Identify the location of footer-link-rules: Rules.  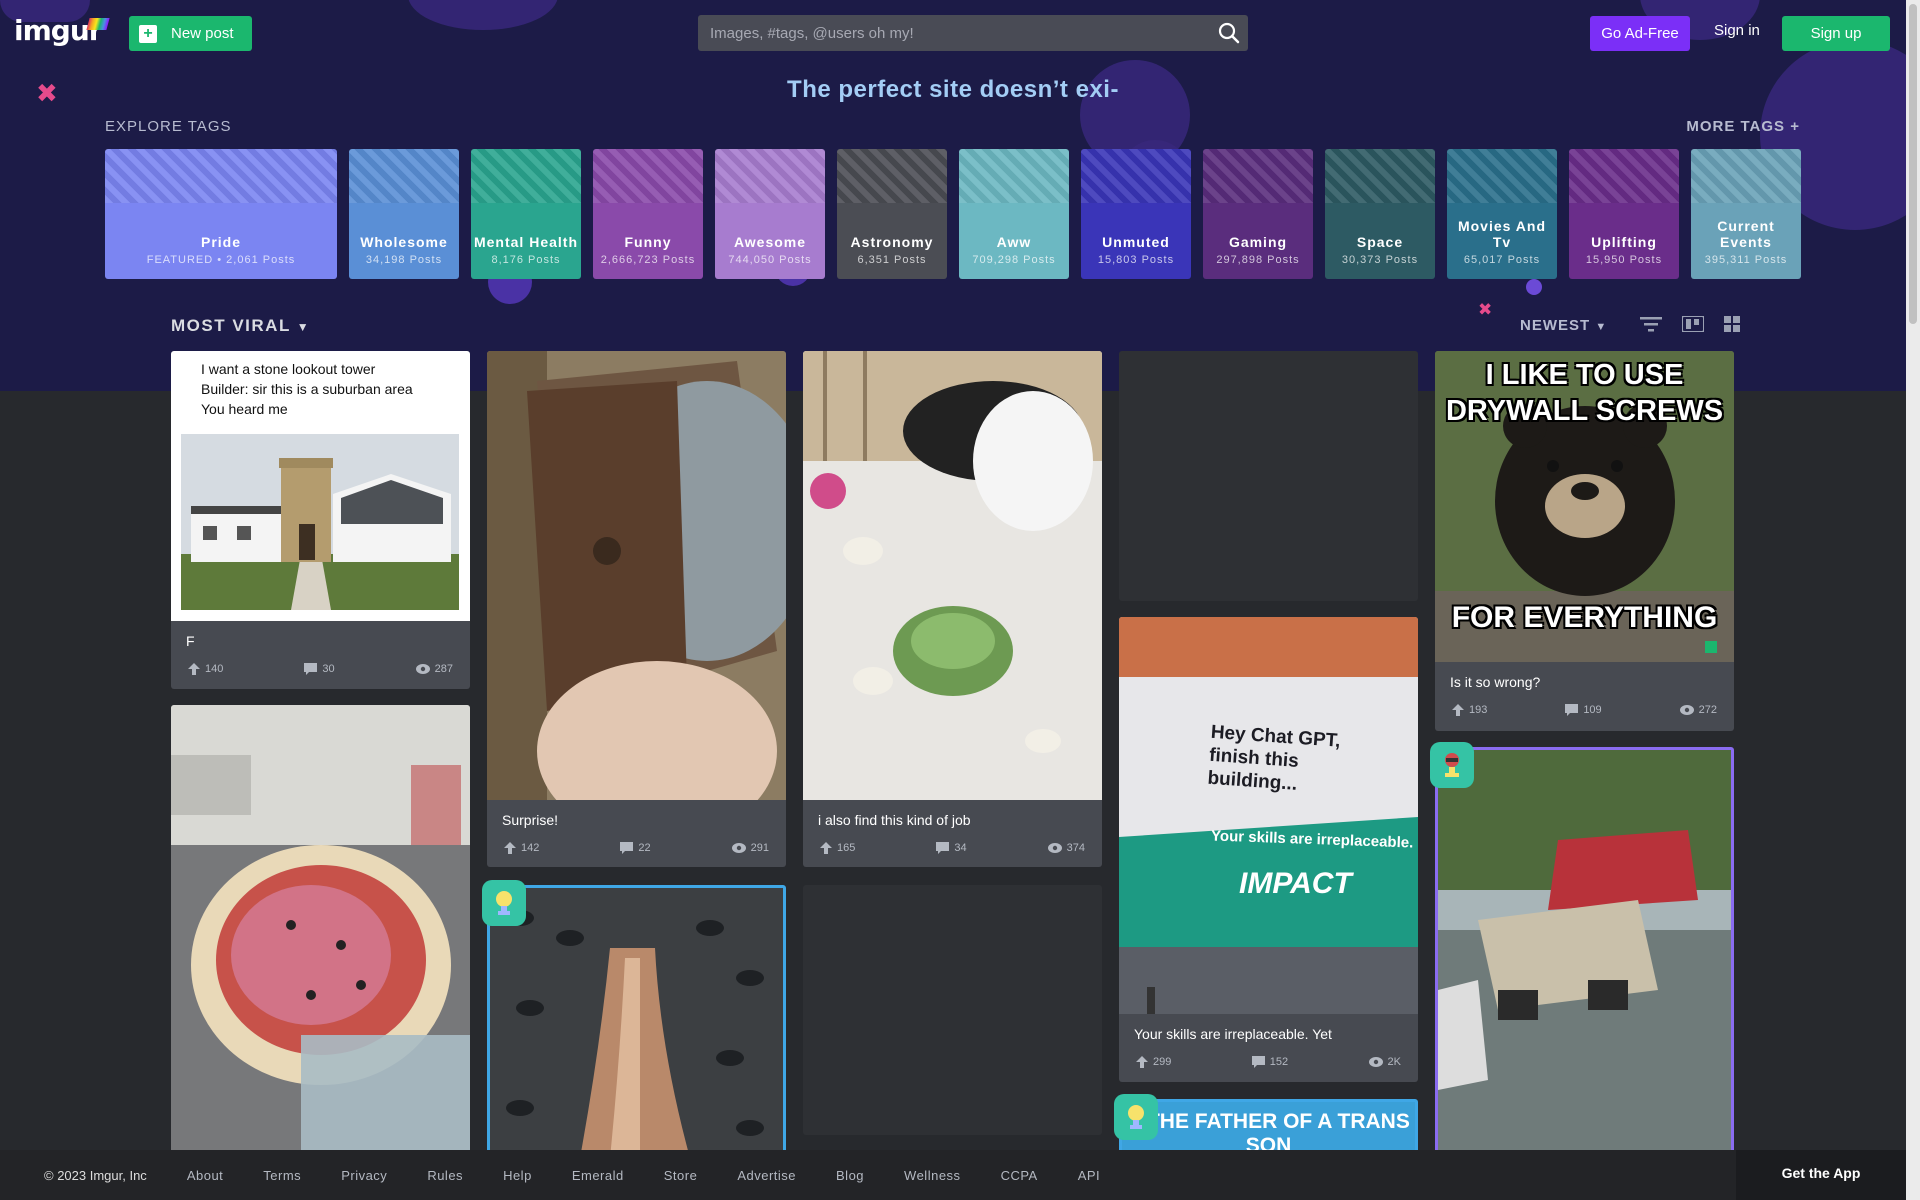
(445, 1175).